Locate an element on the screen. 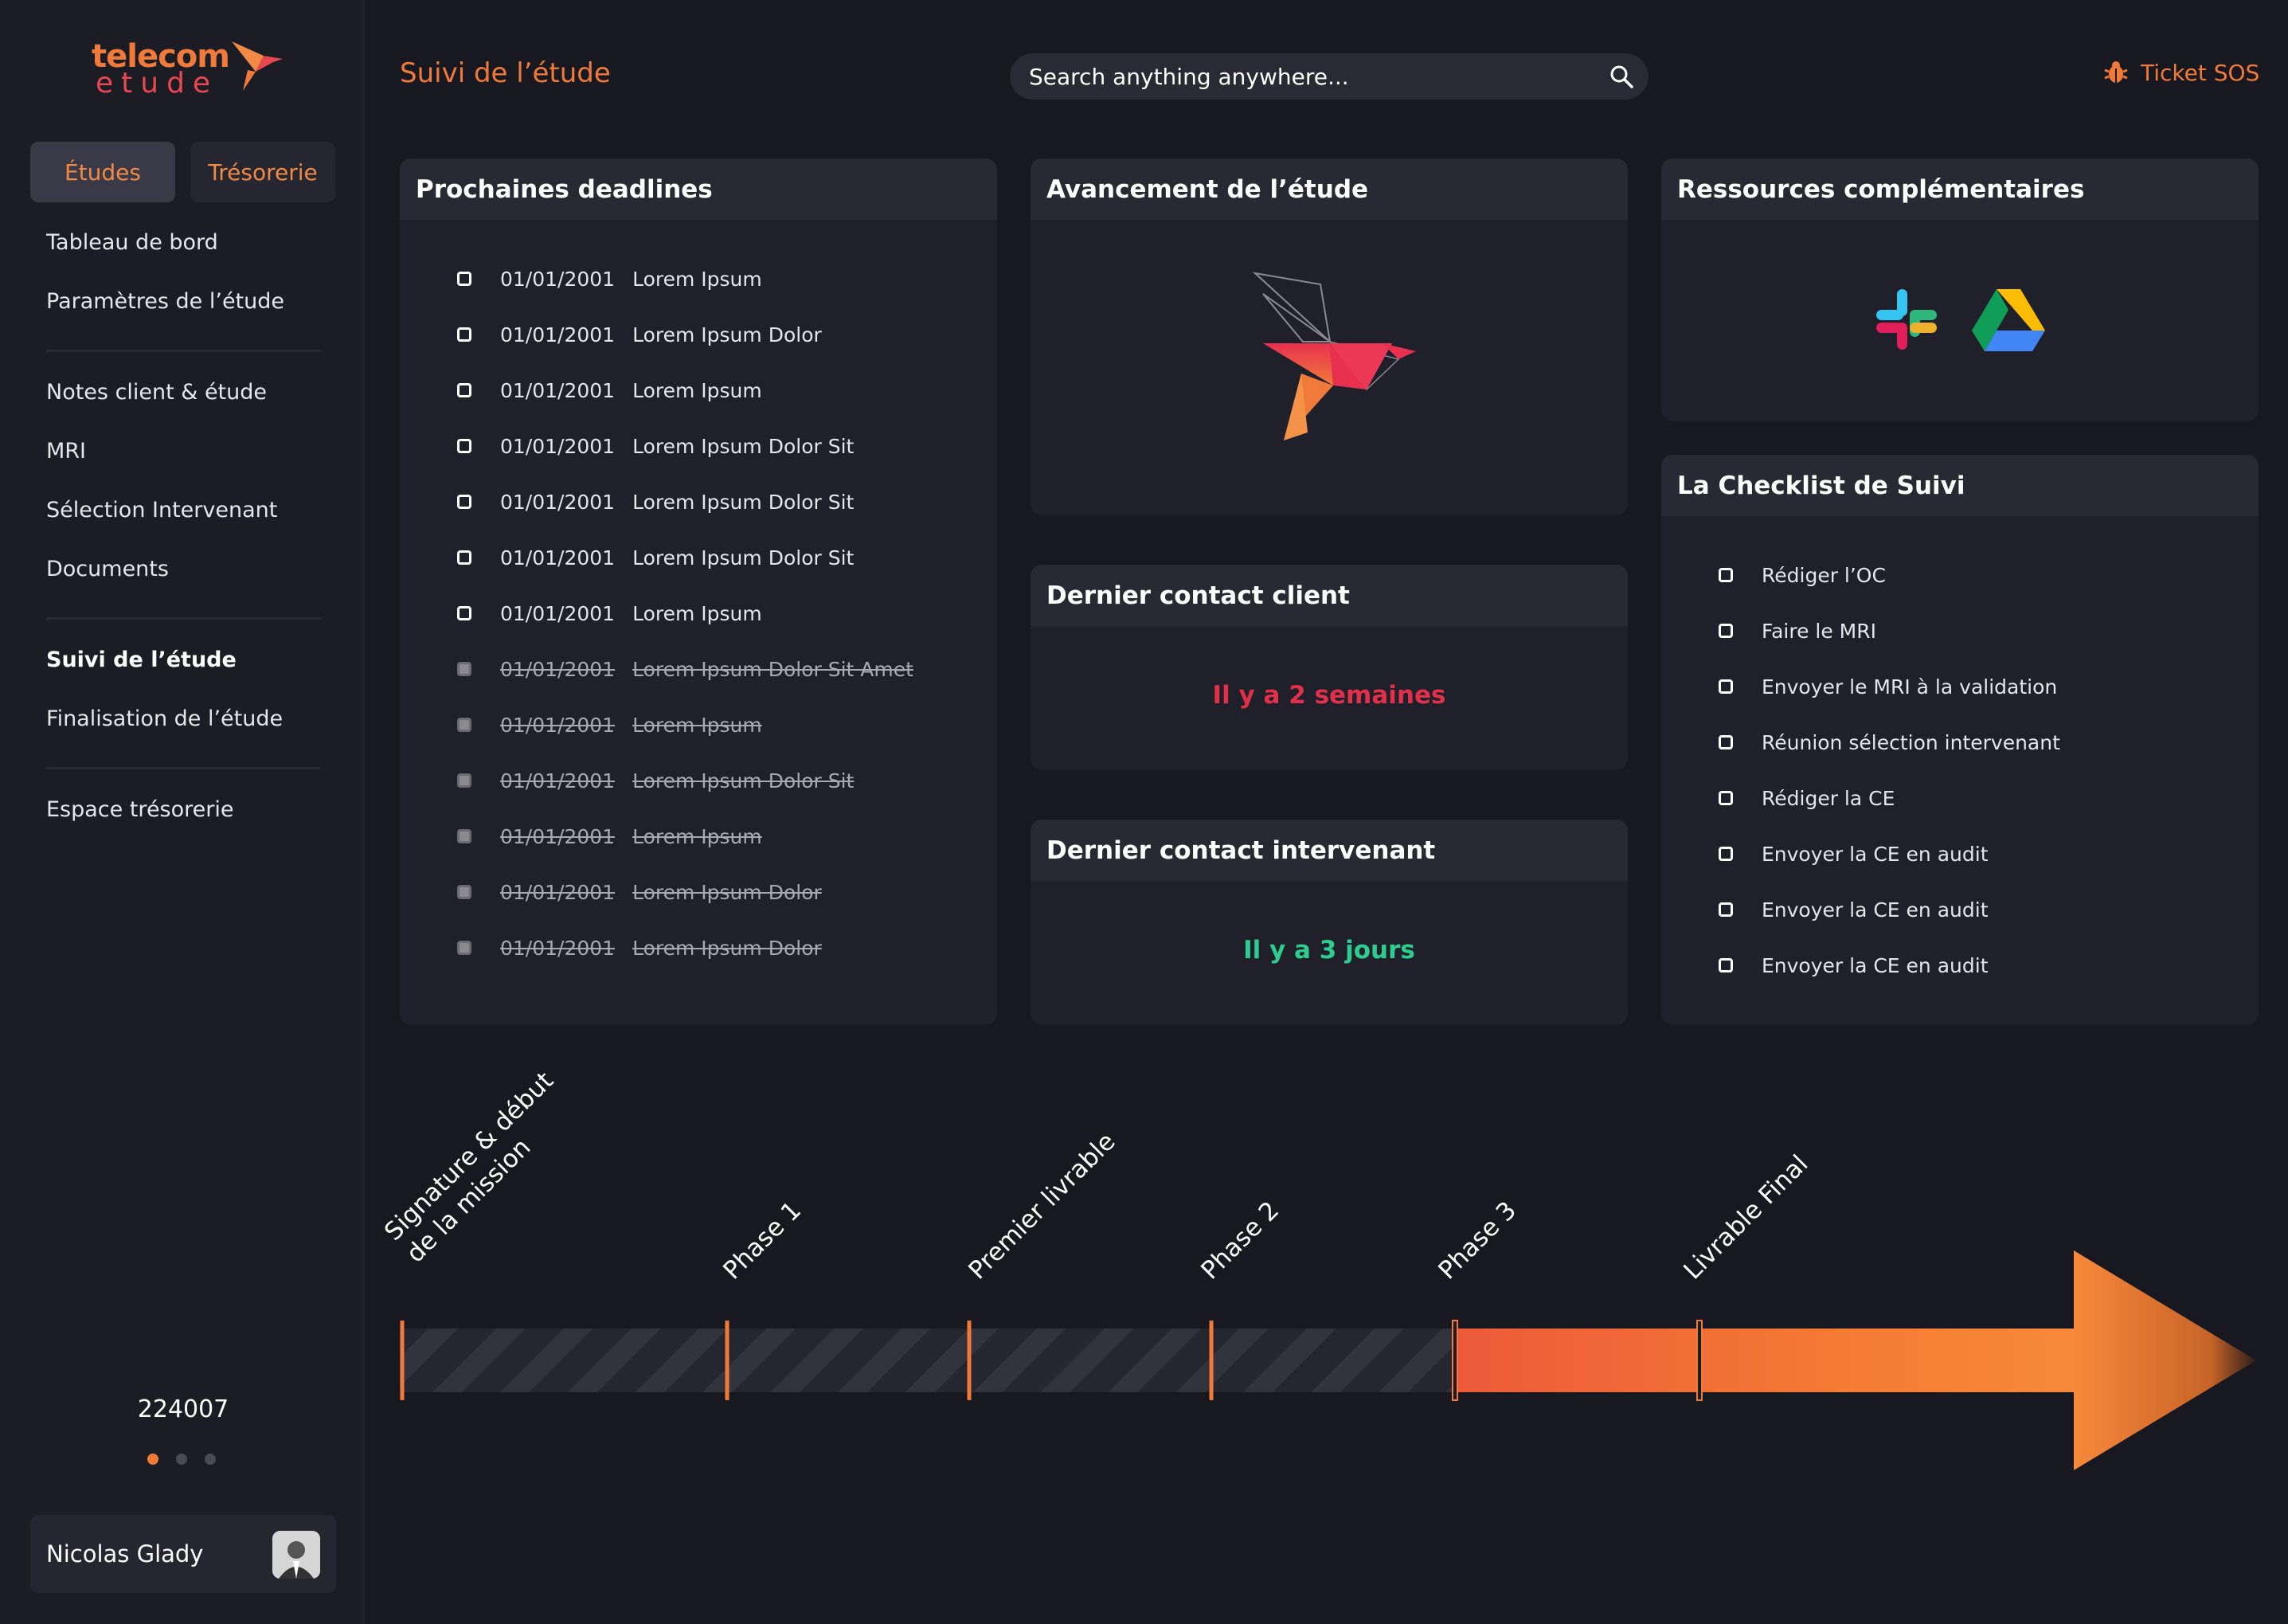 The height and width of the screenshot is (1624, 2288). timeline-arrow-graphic is located at coordinates (1328, 1360).